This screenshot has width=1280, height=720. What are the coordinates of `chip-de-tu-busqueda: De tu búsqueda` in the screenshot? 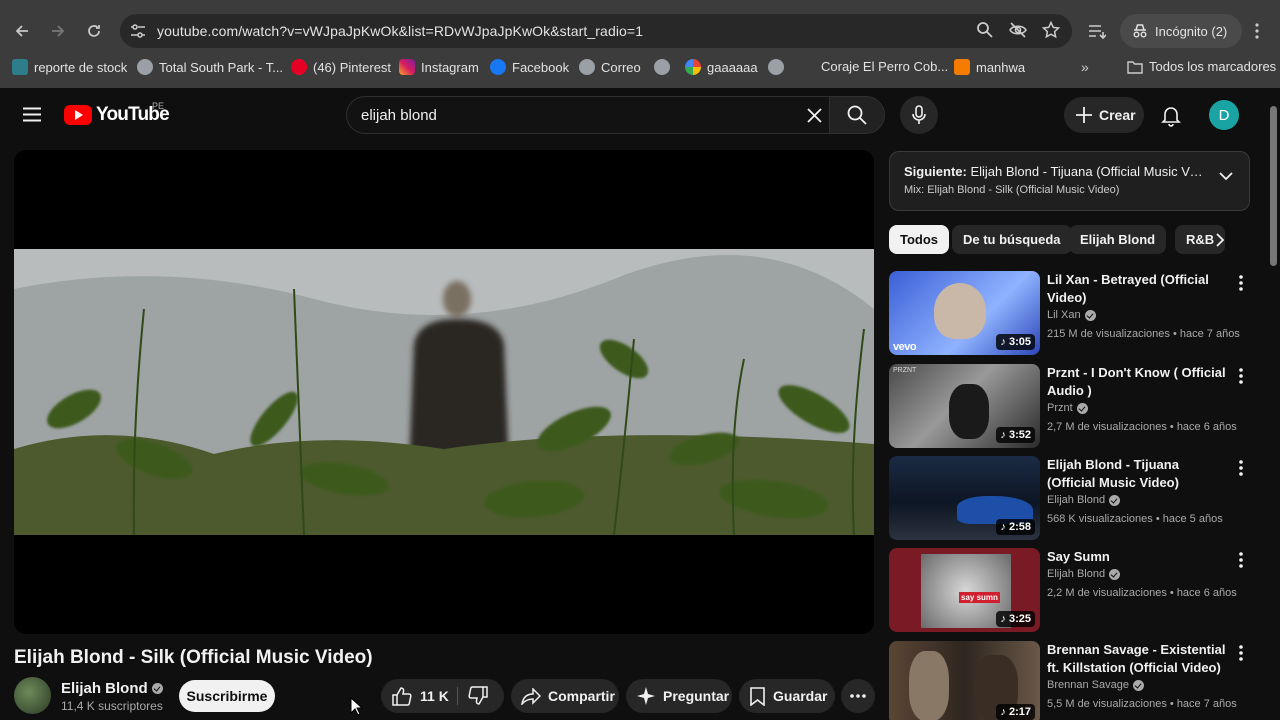 It's located at (1012, 239).